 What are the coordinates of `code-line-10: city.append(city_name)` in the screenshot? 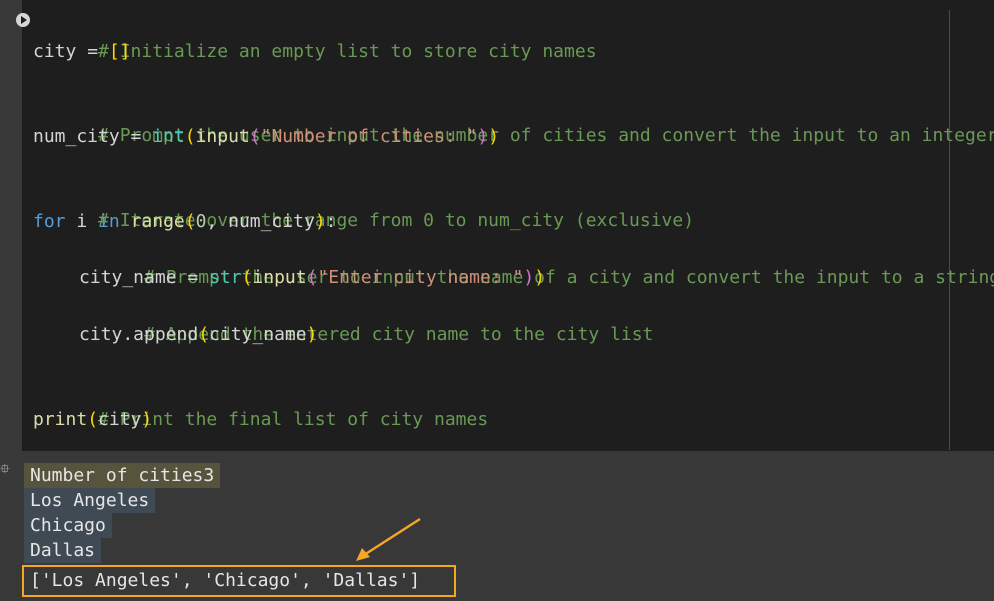 It's located at (175, 335).